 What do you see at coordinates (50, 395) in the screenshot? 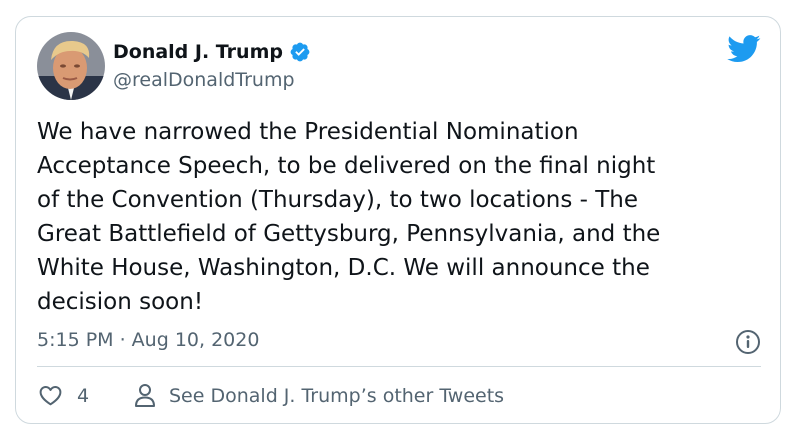
I see `heart-icon` at bounding box center [50, 395].